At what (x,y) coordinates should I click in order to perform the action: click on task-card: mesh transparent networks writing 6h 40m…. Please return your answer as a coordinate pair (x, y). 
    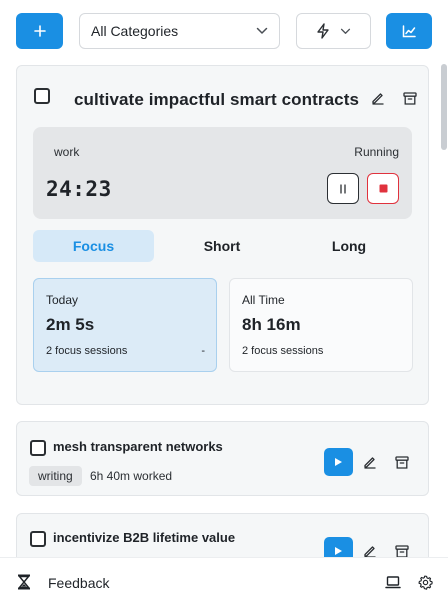
    Looking at the image, I should click on (222, 458).